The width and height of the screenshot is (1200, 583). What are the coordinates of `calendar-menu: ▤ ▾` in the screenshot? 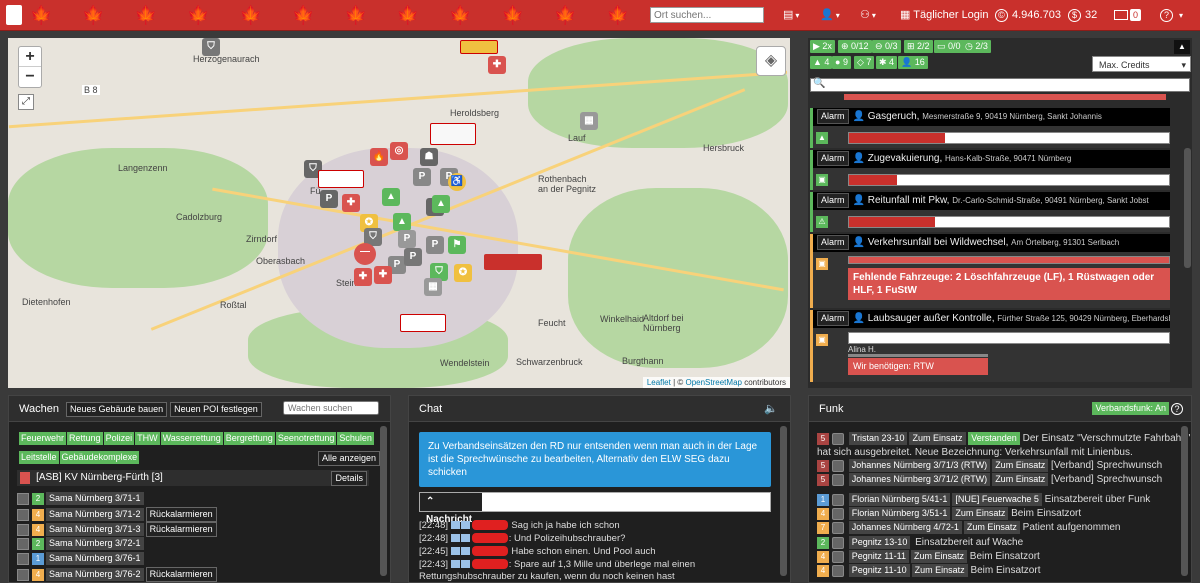 It's located at (791, 15).